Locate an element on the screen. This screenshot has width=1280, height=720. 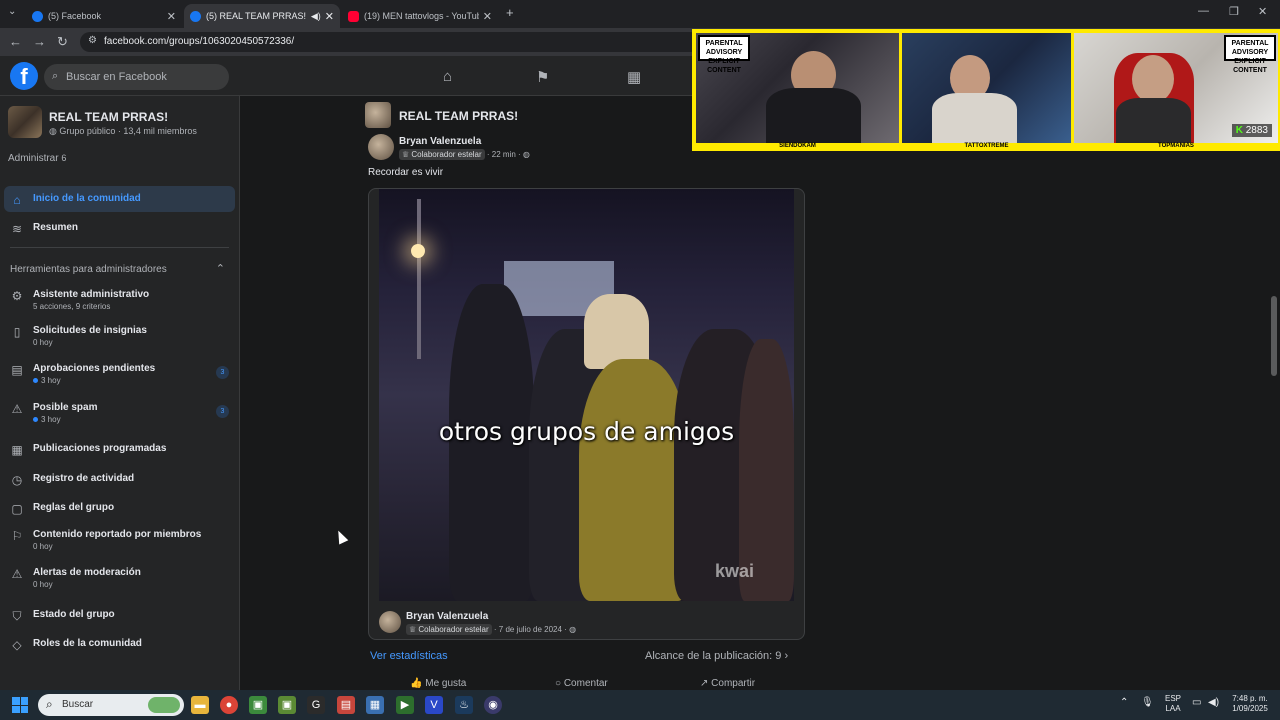
back-arrow-icon: ← is located at coordinates (15, 41).